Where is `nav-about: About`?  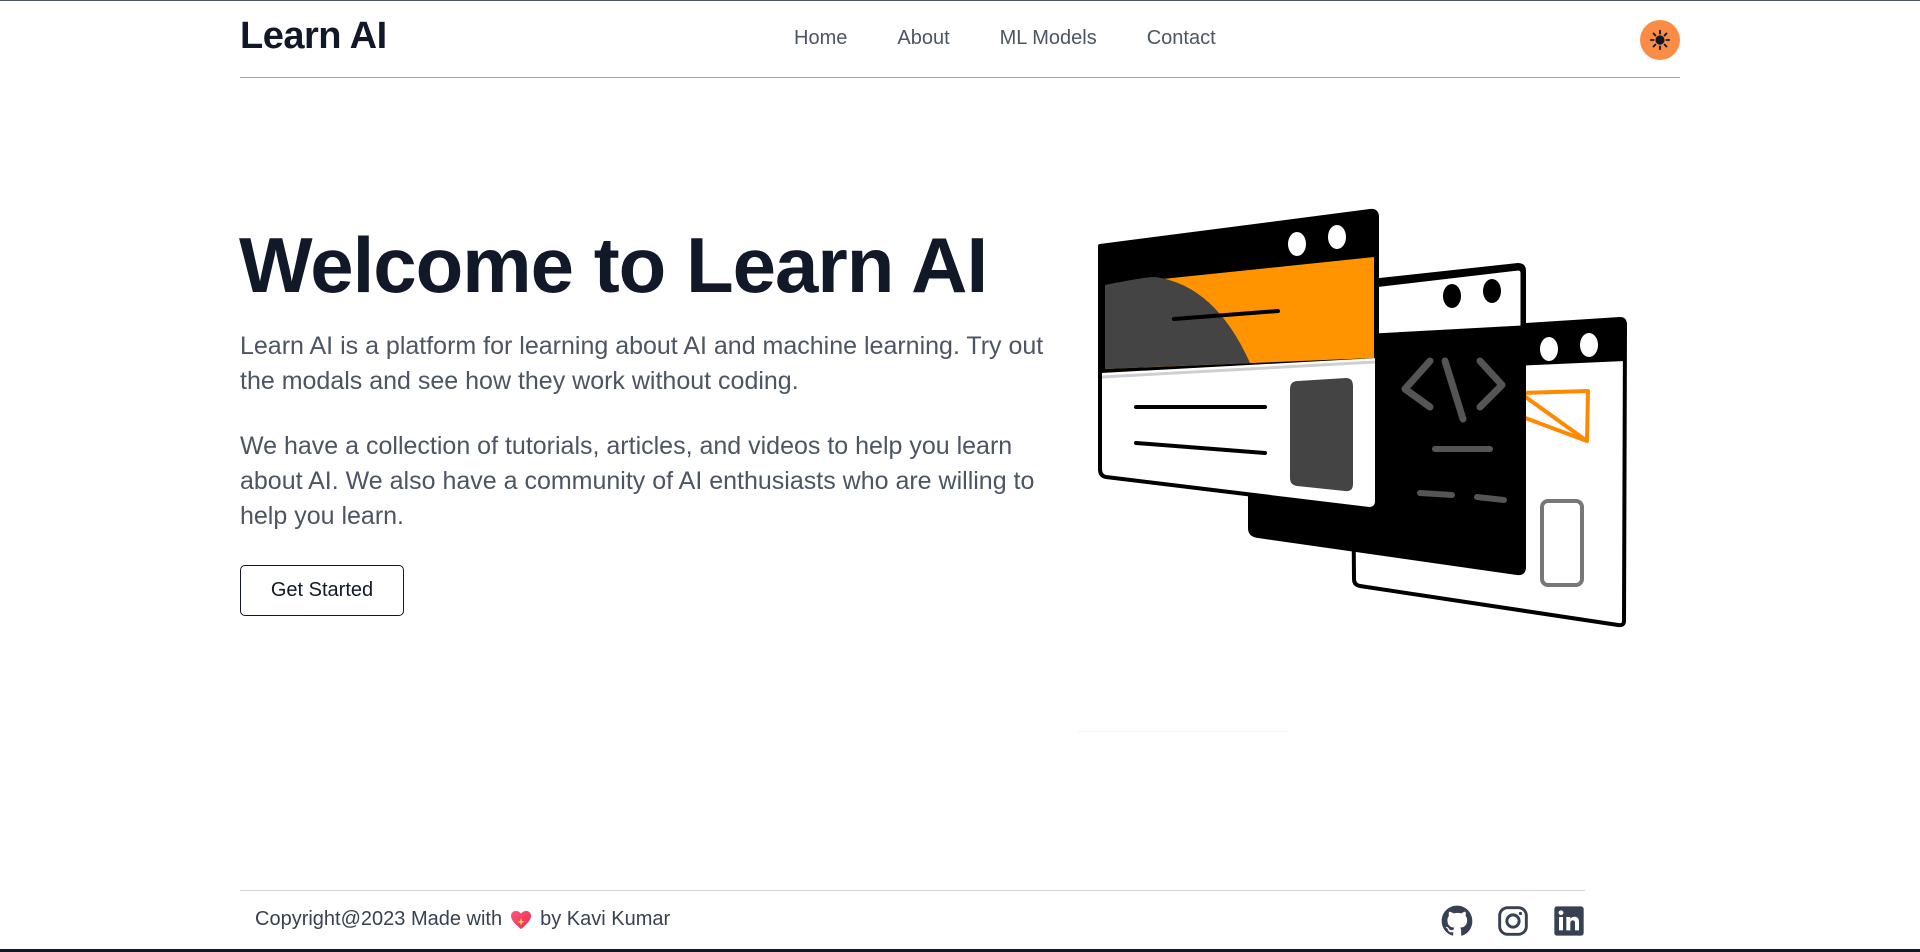 nav-about: About is located at coordinates (923, 38).